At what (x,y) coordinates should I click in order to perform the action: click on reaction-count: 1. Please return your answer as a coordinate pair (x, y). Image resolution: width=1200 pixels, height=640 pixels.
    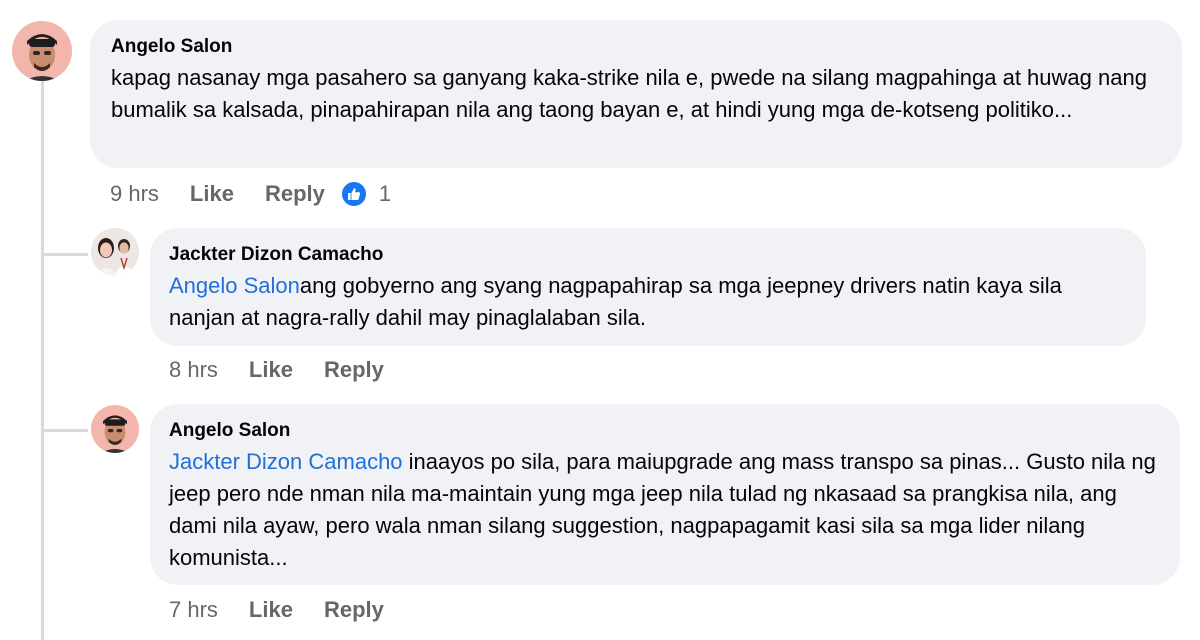
    Looking at the image, I should click on (385, 193).